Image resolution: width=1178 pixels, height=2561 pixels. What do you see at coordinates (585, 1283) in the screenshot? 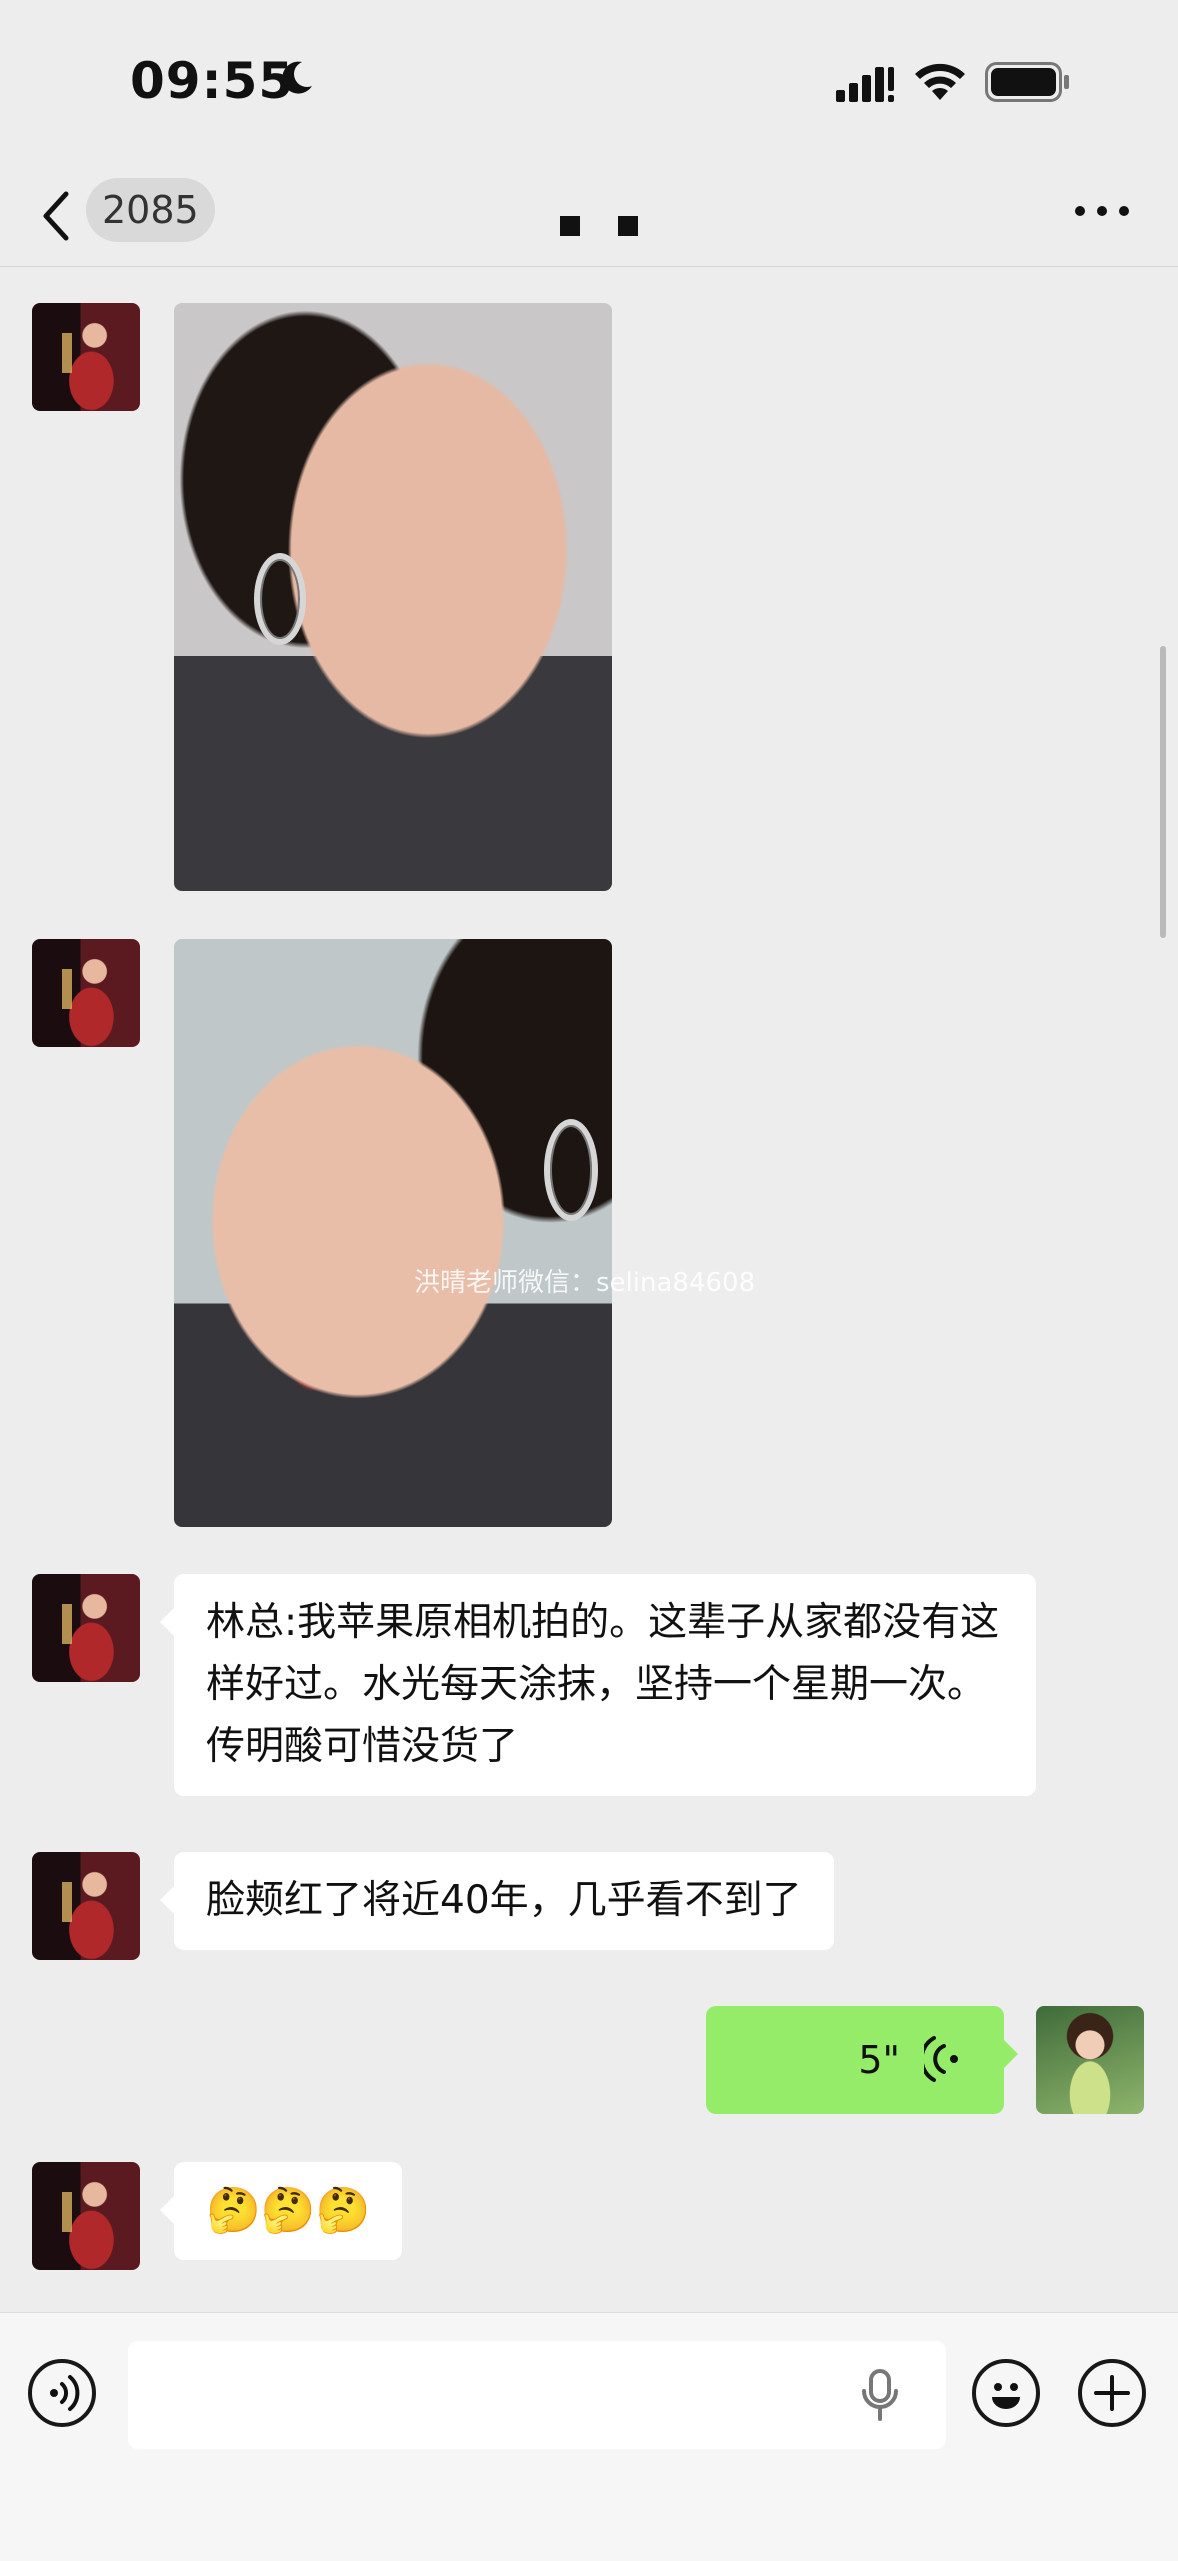
I see `watermark-text: 洪晴老师微信：selina84608` at bounding box center [585, 1283].